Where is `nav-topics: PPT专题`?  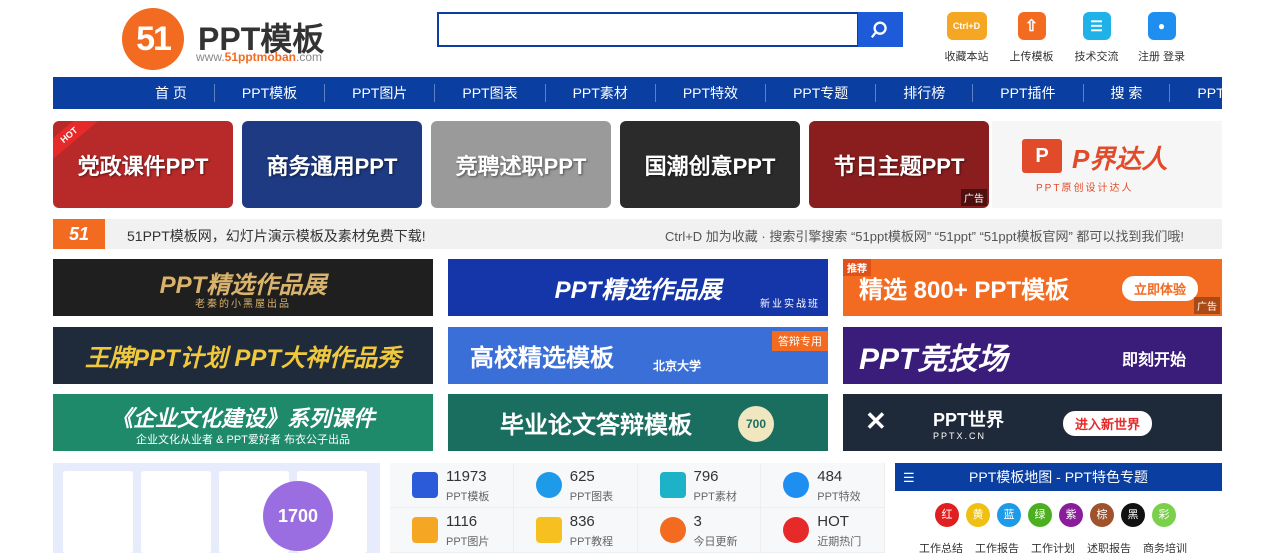
nav-topics: PPT专题 is located at coordinates (821, 93).